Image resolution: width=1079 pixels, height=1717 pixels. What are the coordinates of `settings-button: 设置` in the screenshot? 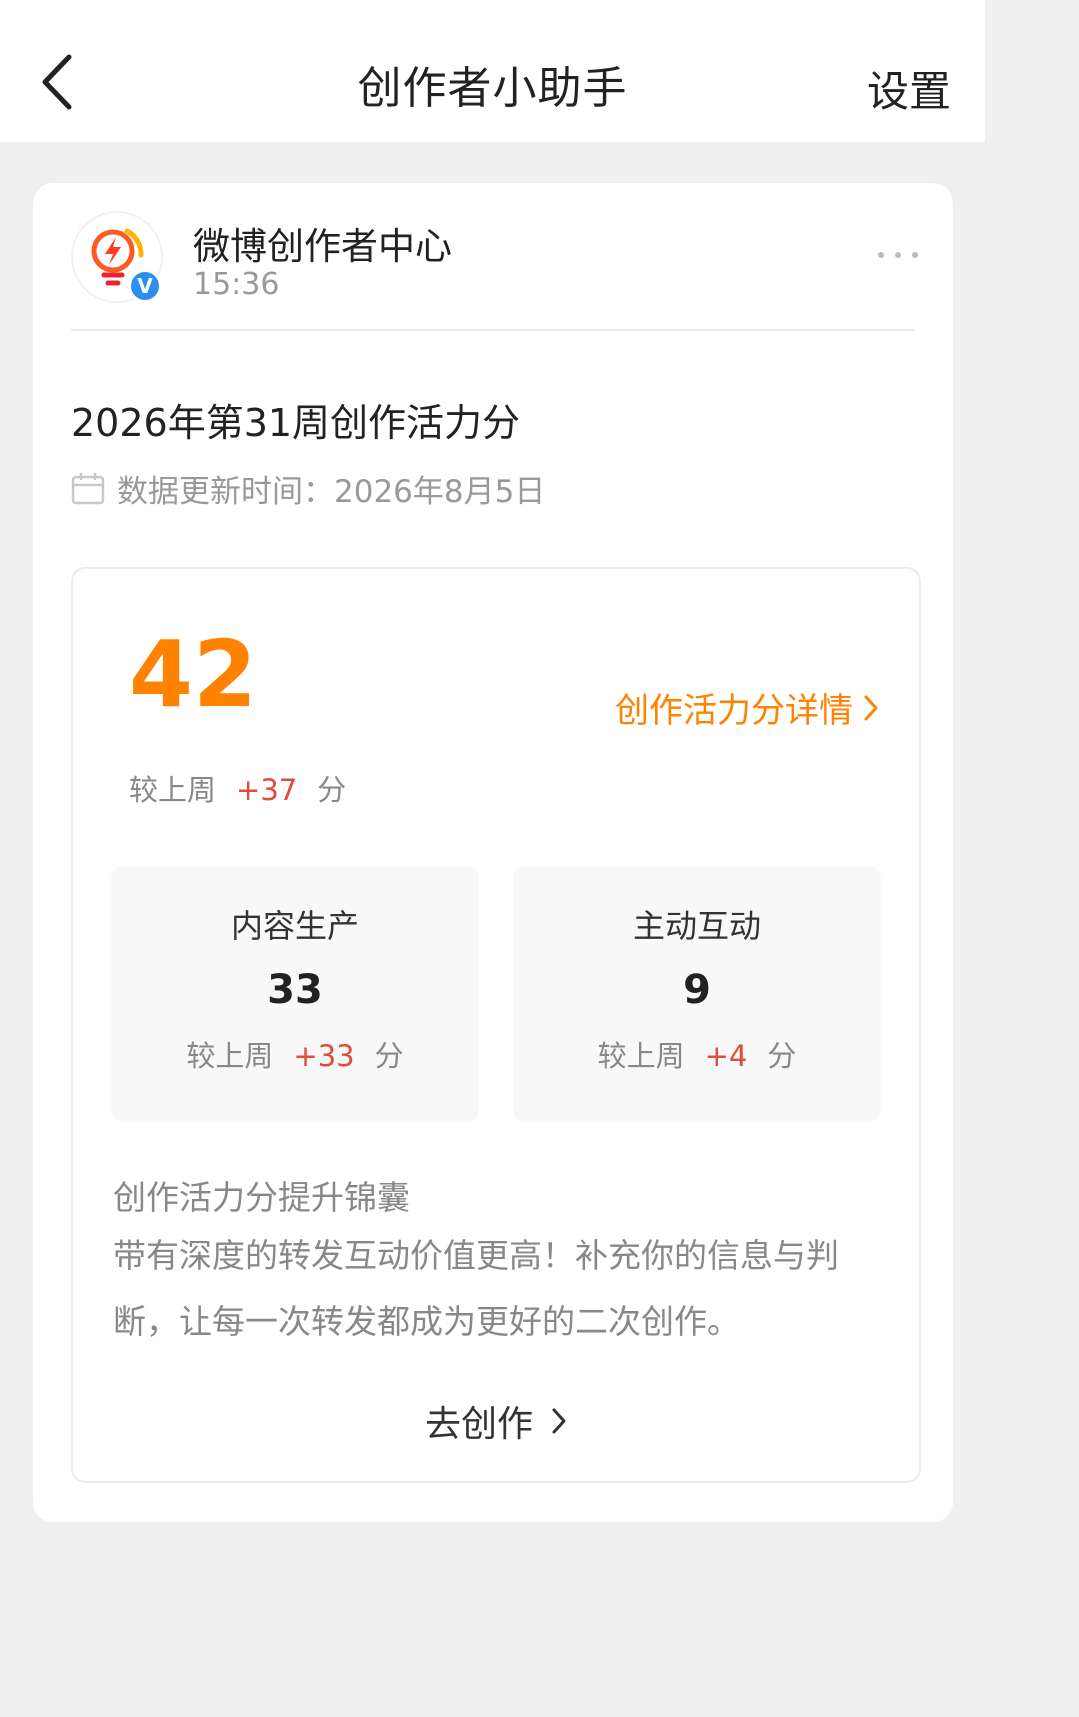 It's located at (909, 88).